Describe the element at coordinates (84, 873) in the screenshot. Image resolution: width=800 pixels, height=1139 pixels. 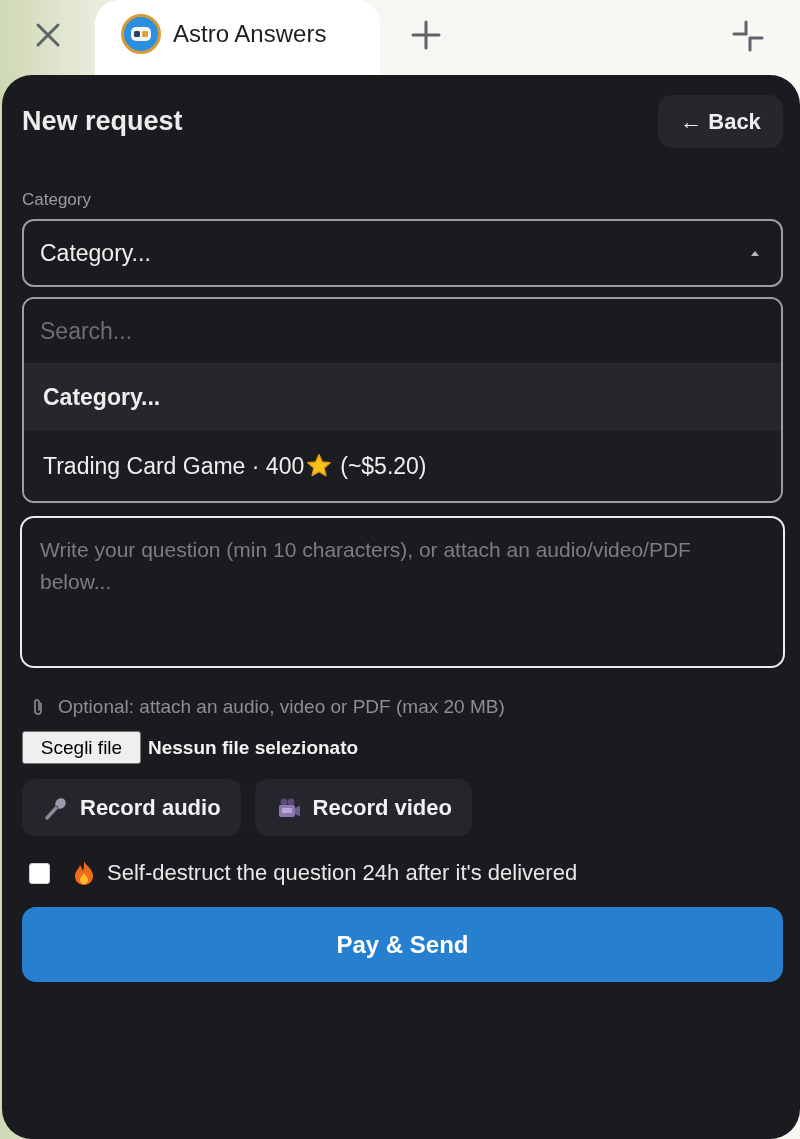
I see `fire-icon` at that location.